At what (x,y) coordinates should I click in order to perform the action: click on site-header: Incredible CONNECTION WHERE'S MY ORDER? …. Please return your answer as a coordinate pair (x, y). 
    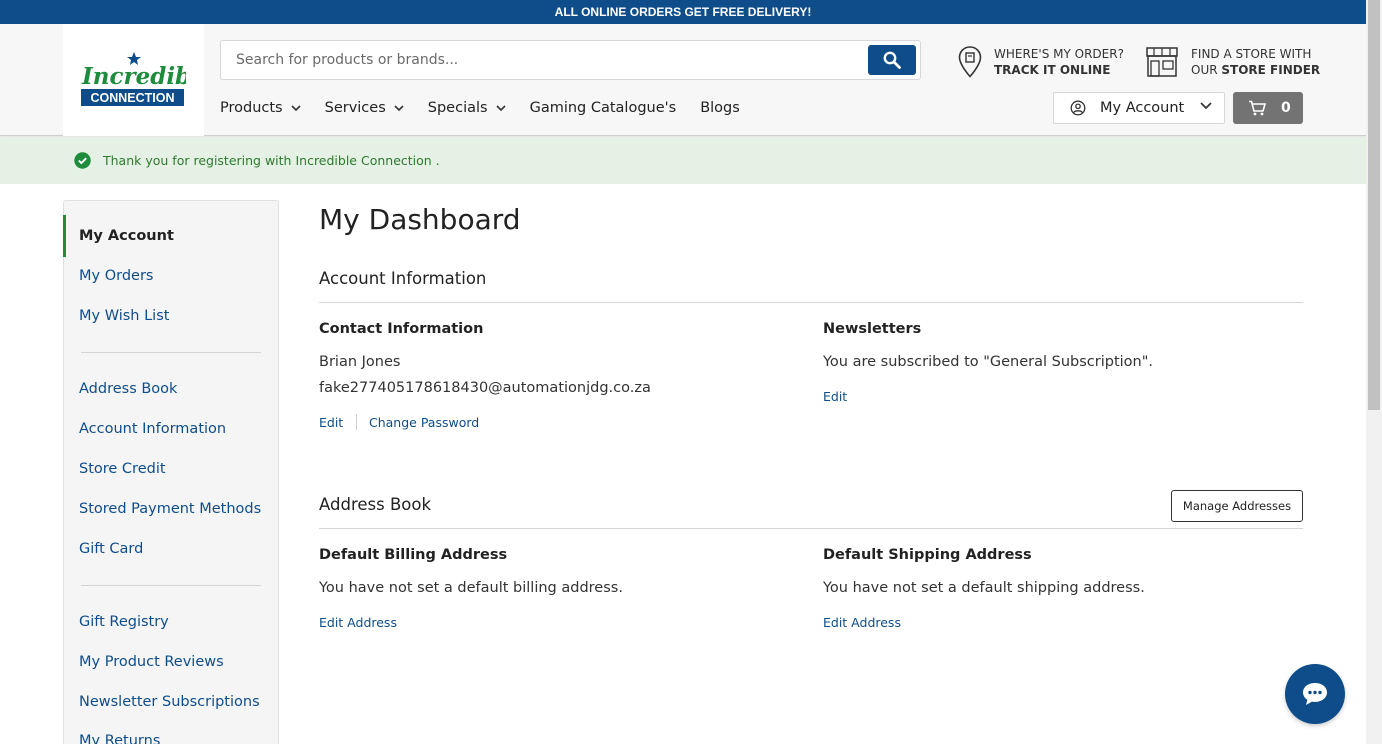
    Looking at the image, I should click on (683, 80).